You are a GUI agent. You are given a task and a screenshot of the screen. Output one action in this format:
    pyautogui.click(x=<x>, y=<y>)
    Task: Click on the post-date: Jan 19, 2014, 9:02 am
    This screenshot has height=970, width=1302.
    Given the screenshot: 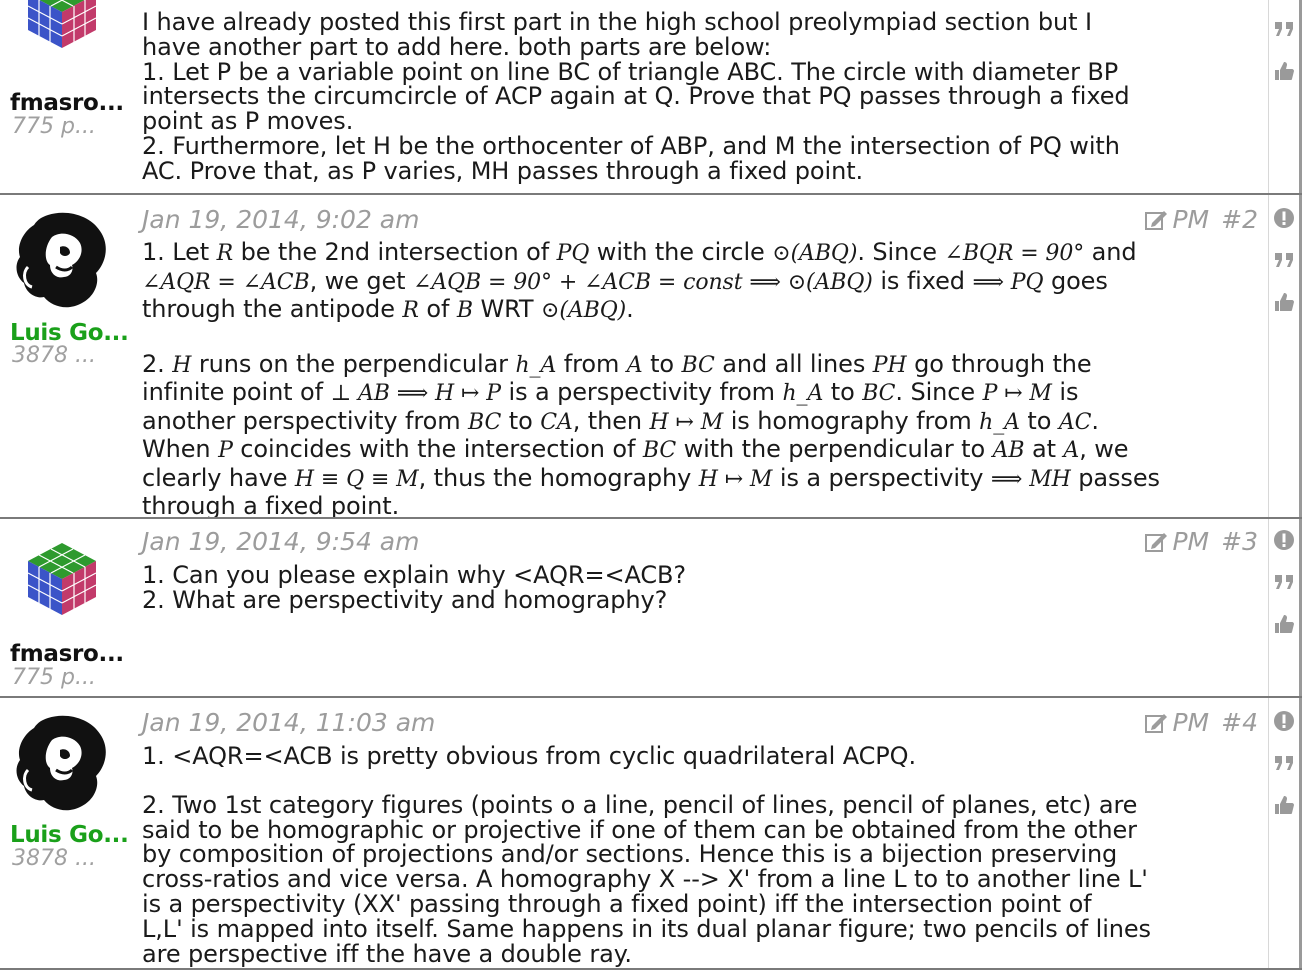 What is the action you would take?
    pyautogui.click(x=281, y=219)
    